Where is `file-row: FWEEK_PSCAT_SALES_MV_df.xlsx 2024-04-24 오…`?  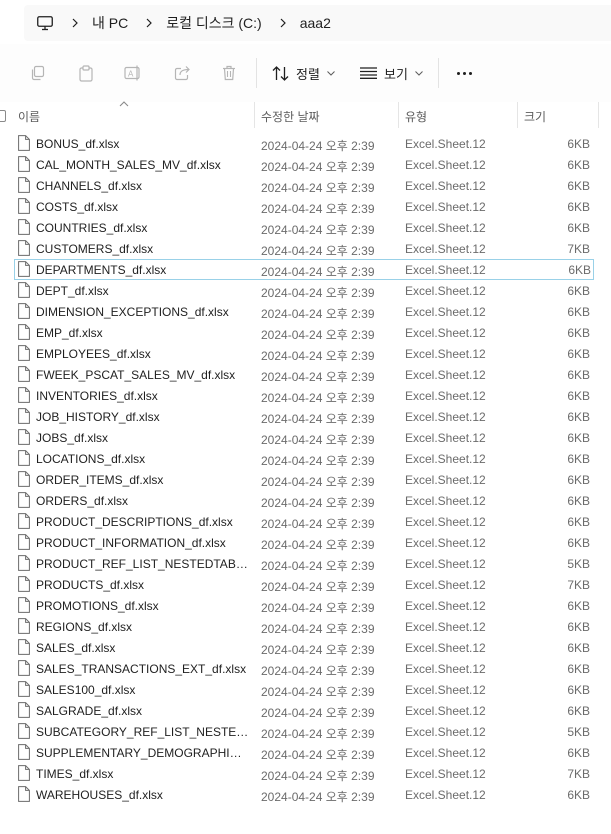
file-row: FWEEK_PSCAT_SALES_MV_df.xlsx 2024-04-24 오… is located at coordinates (305, 374).